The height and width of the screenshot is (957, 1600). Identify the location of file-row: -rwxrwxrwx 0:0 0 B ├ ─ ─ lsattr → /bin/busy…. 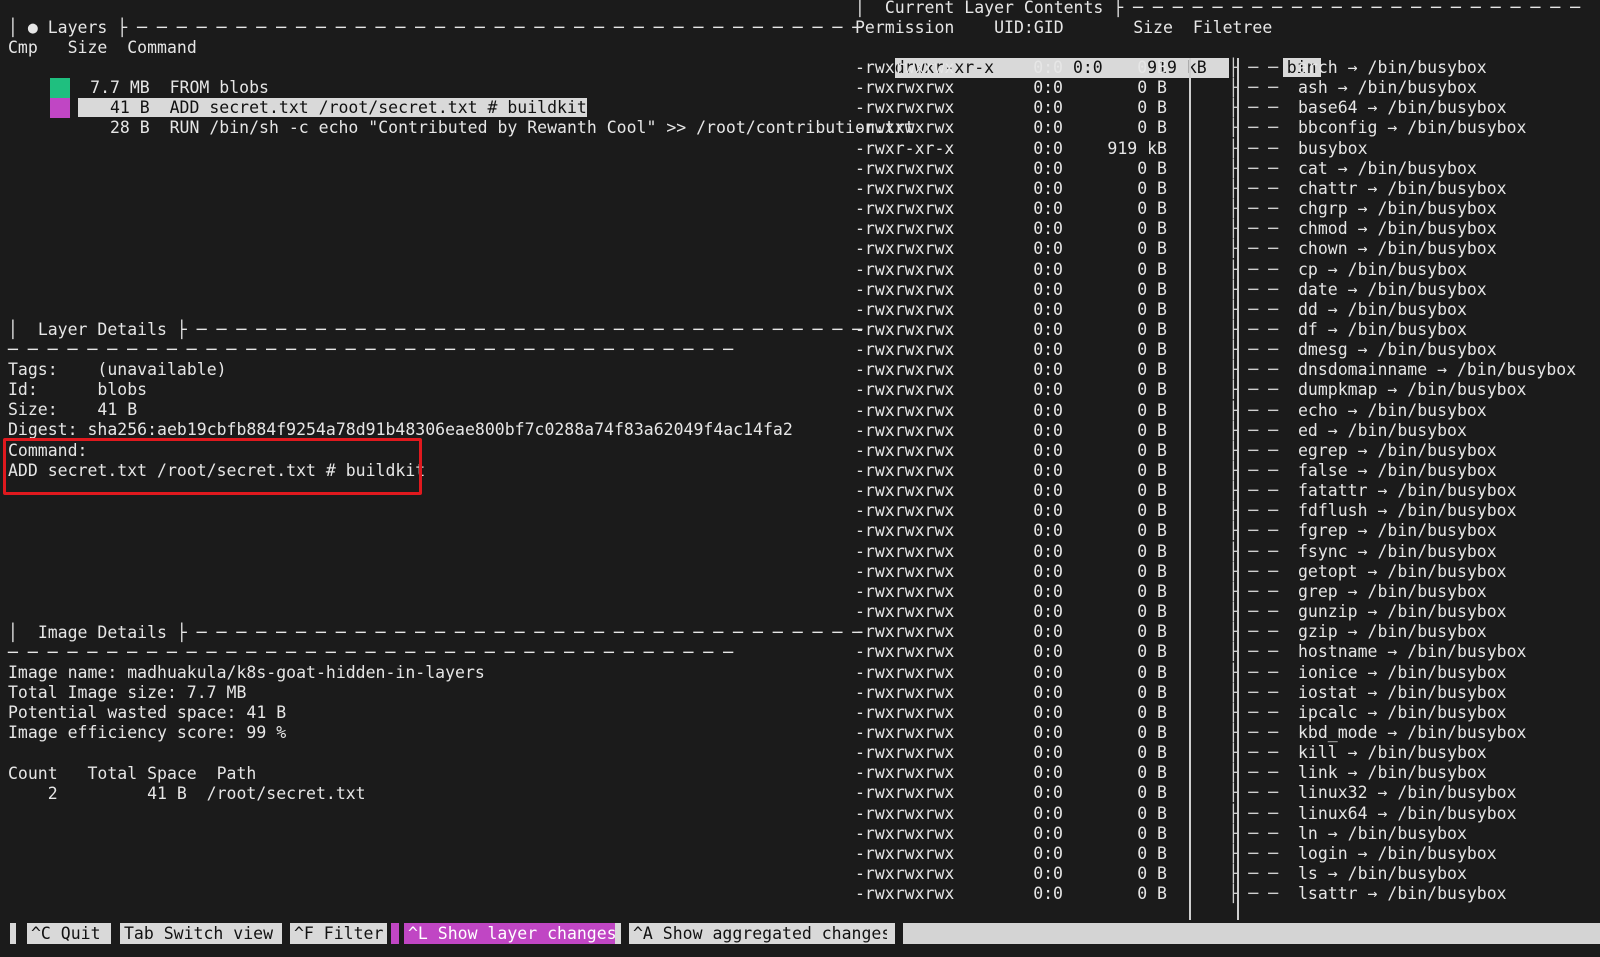
(1181, 894).